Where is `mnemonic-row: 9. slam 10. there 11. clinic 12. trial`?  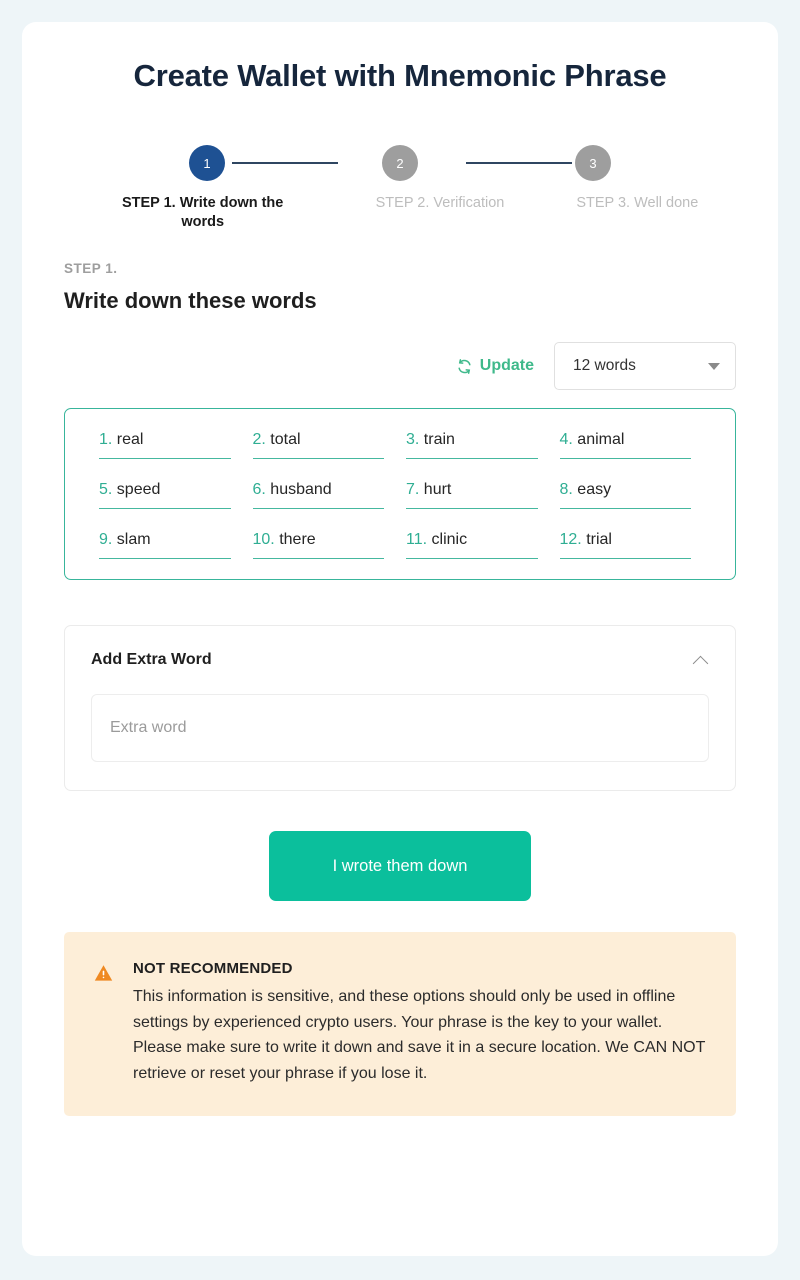 mnemonic-row: 9. slam 10. there 11. clinic 12. trial is located at coordinates (400, 545).